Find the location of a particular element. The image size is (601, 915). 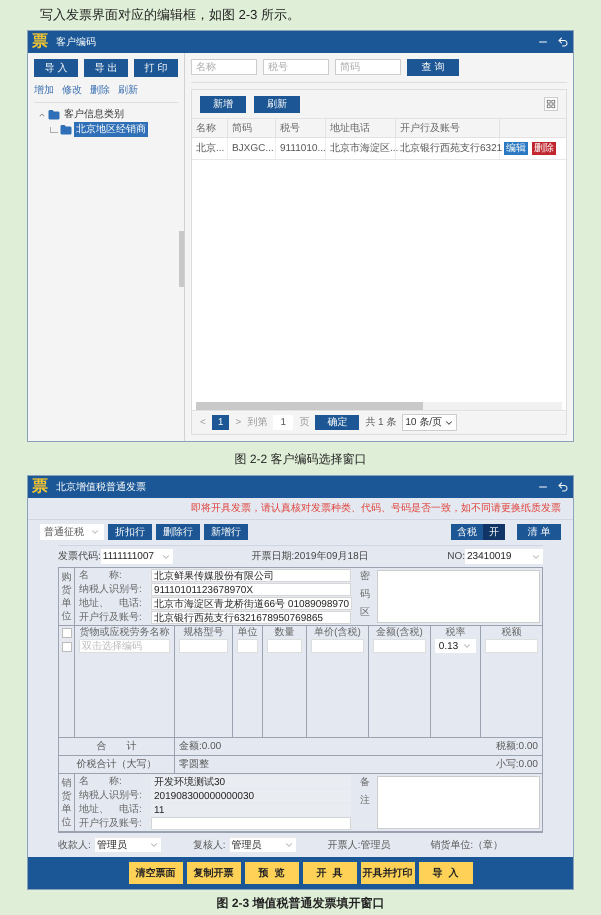

action-button: 开 具 is located at coordinates (329, 873).